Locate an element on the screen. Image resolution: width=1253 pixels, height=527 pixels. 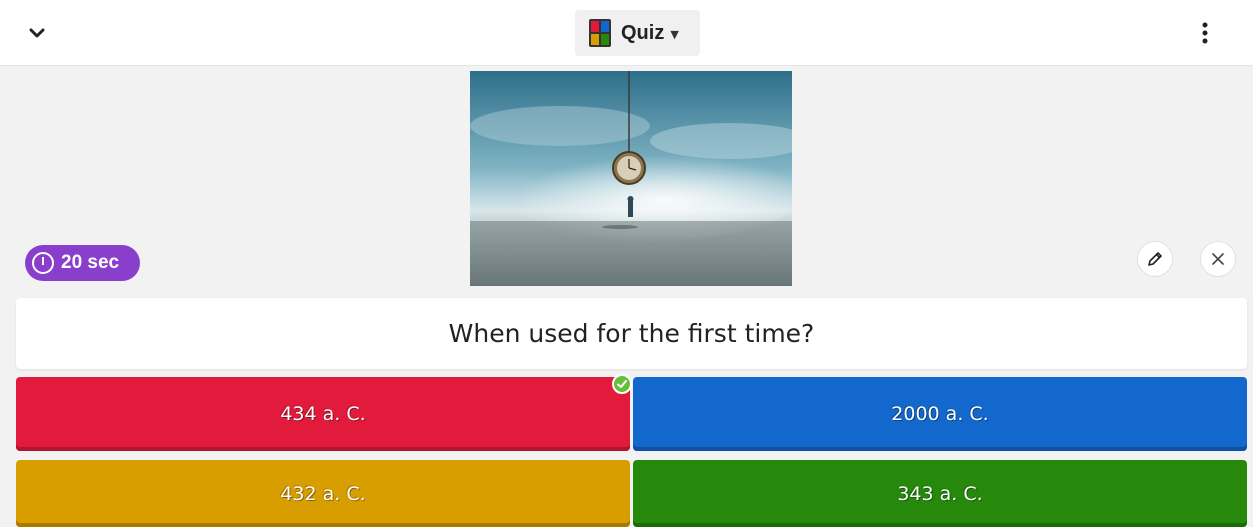
answer-text: 343 a. C. is located at coordinates (940, 493).